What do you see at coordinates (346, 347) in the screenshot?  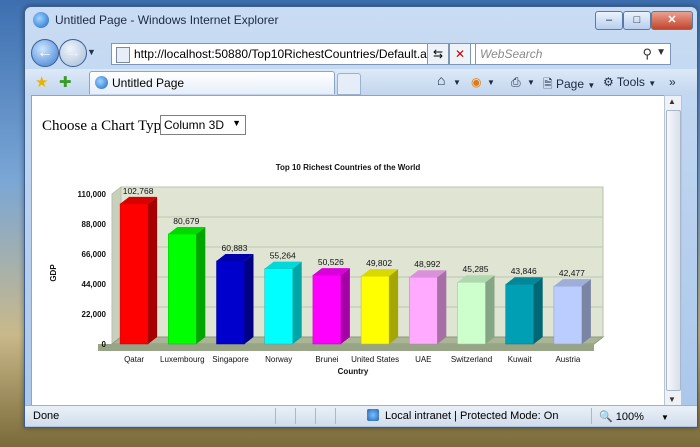 I see `chart-floor-front` at bounding box center [346, 347].